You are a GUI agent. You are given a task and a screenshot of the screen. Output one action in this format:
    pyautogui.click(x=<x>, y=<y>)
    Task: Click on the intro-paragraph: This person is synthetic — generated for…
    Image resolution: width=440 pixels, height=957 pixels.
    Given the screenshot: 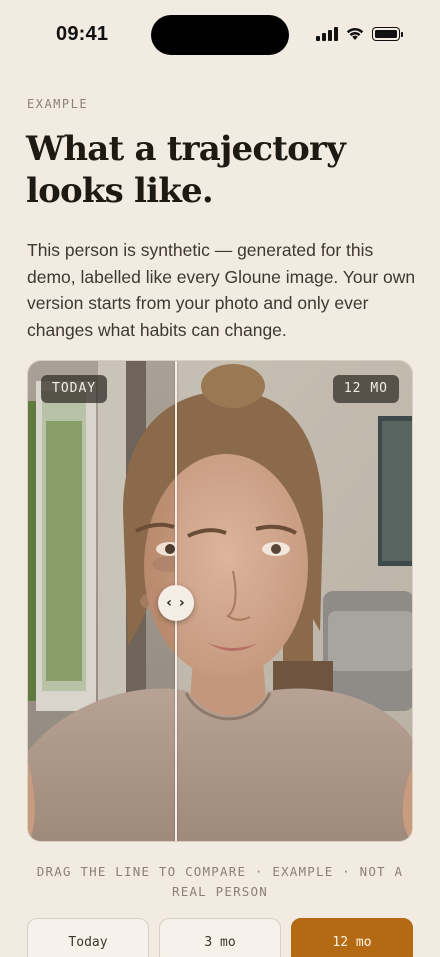 What is the action you would take?
    pyautogui.click(x=221, y=290)
    